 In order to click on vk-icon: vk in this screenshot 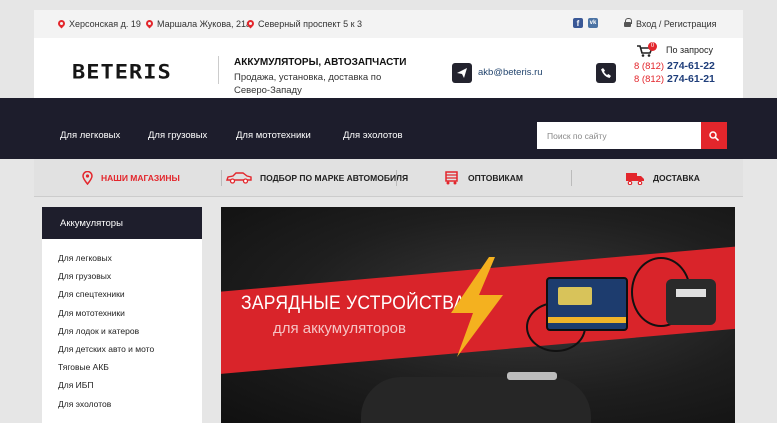, I will do `click(593, 23)`.